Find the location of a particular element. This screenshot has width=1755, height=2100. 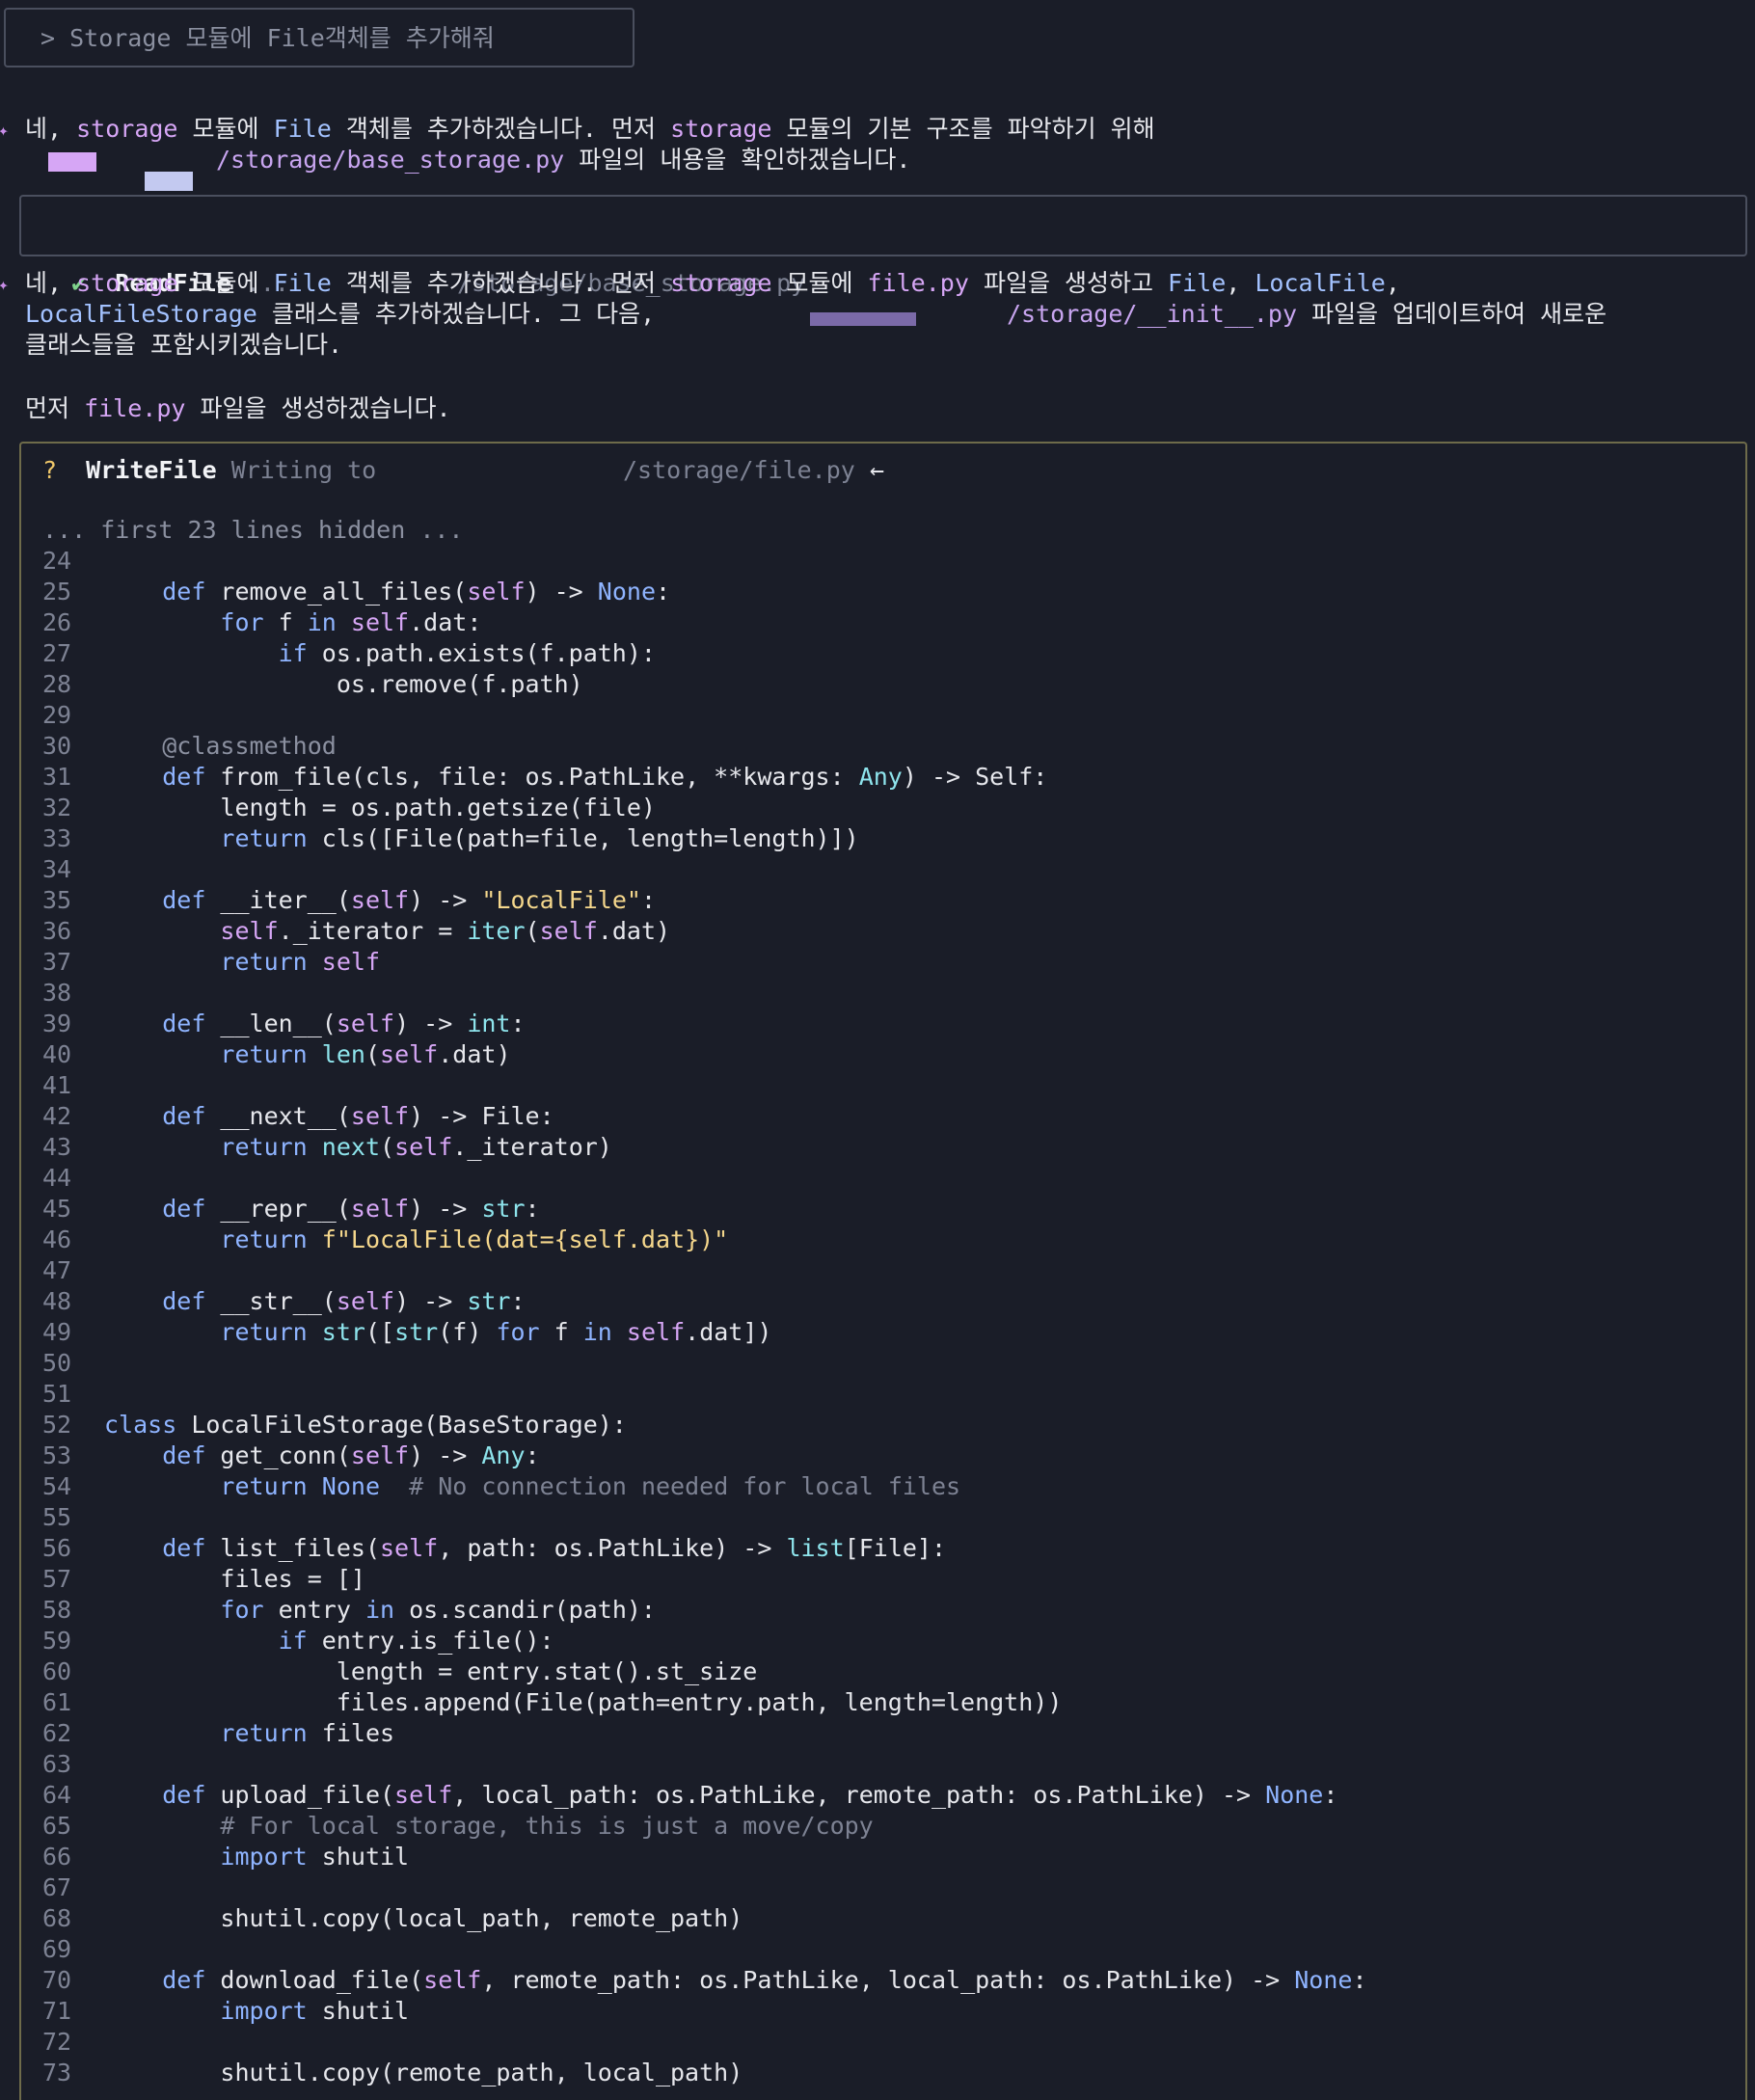

line-number: 71 is located at coordinates (57, 2011).